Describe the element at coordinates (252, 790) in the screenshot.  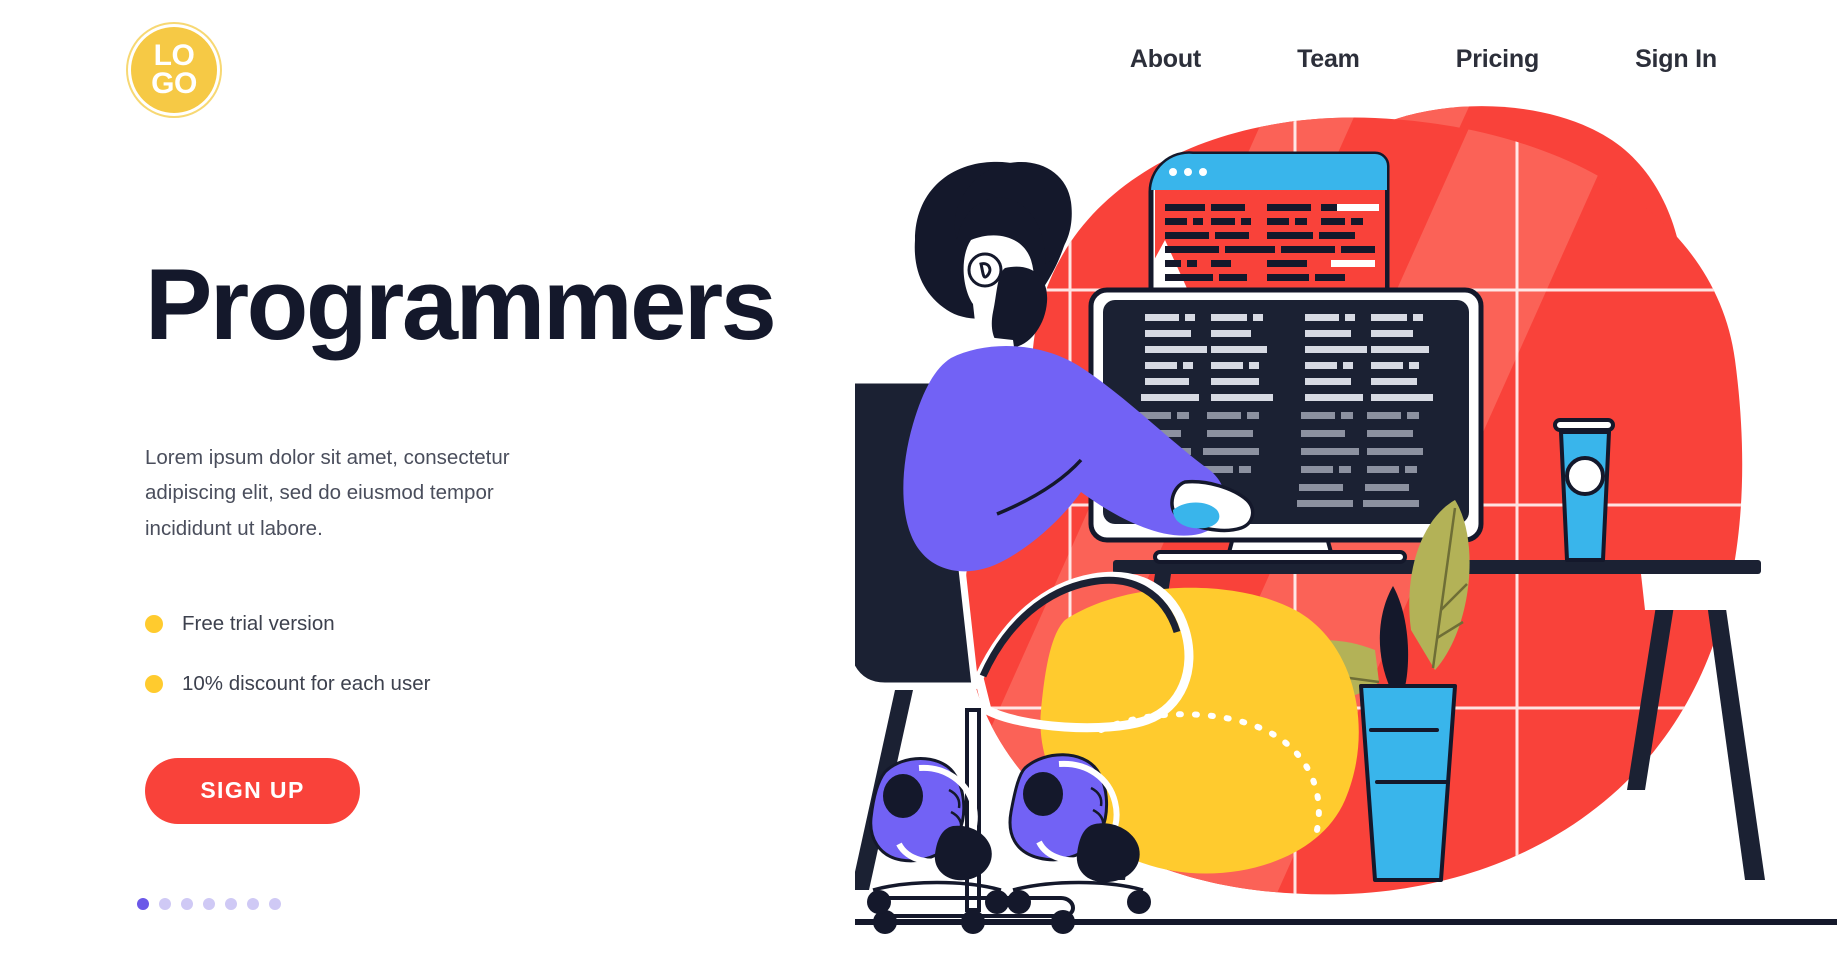
I see `sign-up-button: SIGN UP` at that location.